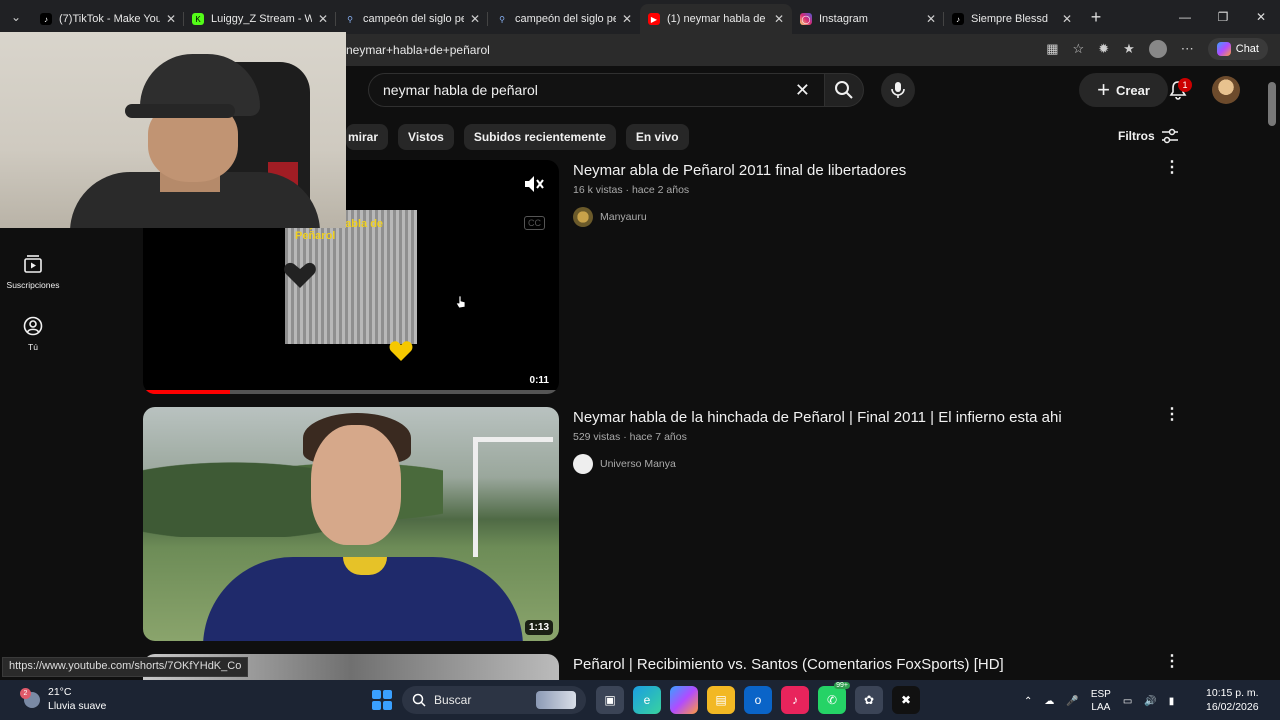  I want to click on taskbar-apps: ▣ e ▤ o ♪ ✆ 99+ ✿ ✖, so click(758, 698).